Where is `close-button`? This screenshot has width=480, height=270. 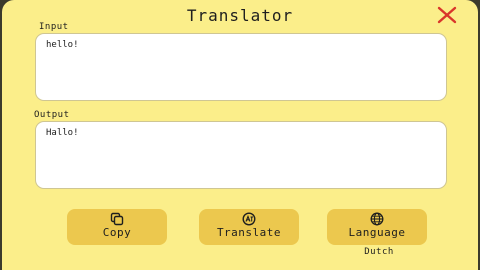
close-button is located at coordinates (447, 15).